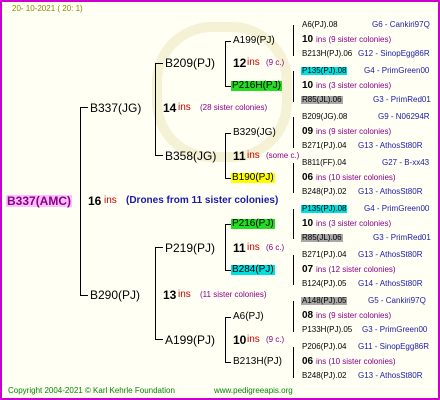 The height and width of the screenshot is (400, 440). What do you see at coordinates (308, 39) in the screenshot?
I see `gen4-mid-count-0: 10` at bounding box center [308, 39].